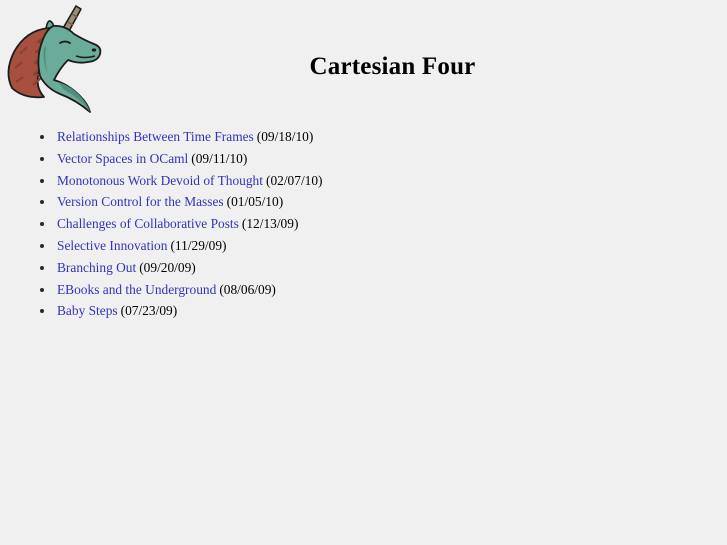 The width and height of the screenshot is (727, 545). I want to click on post-link: Branching Out, so click(96, 267).